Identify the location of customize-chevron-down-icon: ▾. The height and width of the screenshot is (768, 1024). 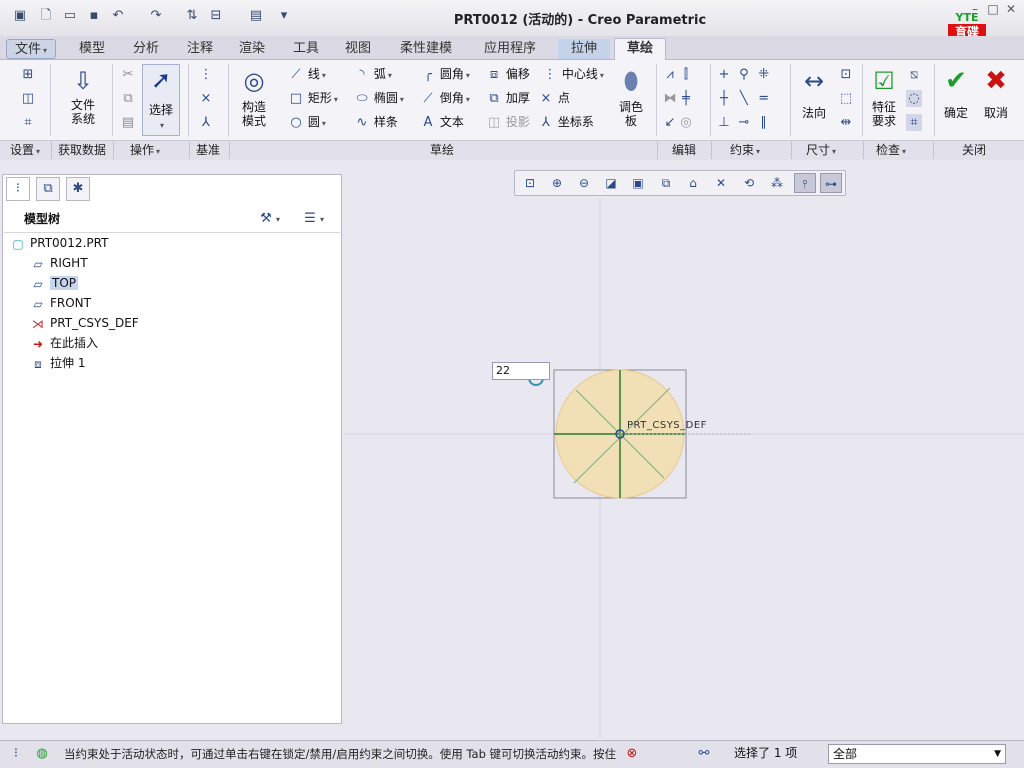
(284, 16).